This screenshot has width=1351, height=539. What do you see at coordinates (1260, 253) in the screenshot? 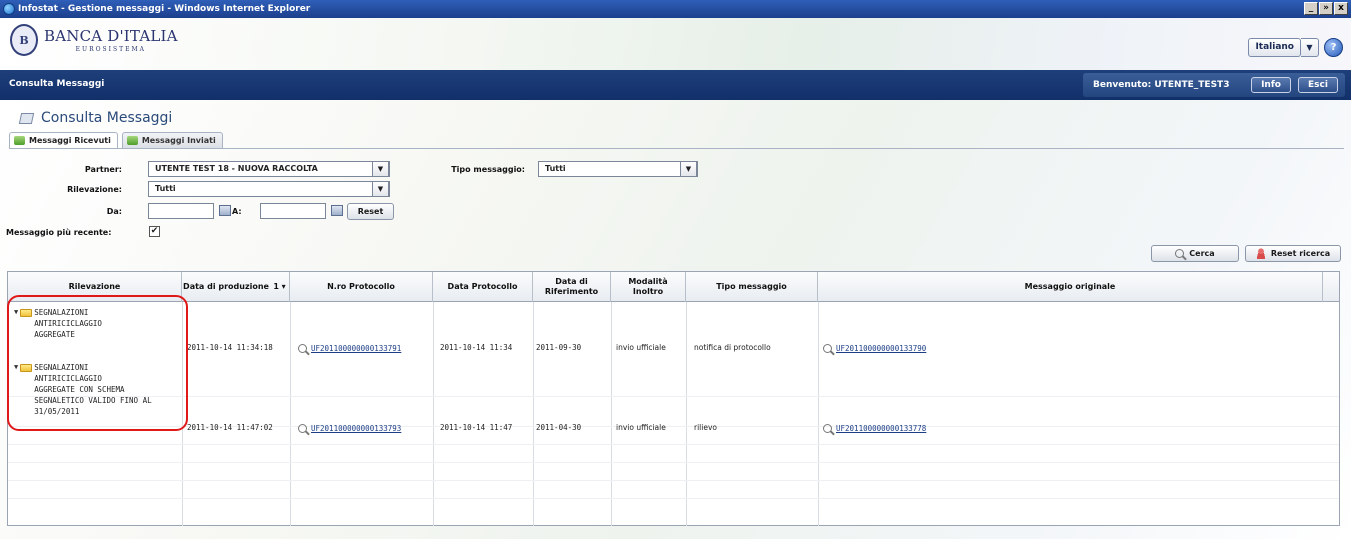
I see `user-reset-icon` at bounding box center [1260, 253].